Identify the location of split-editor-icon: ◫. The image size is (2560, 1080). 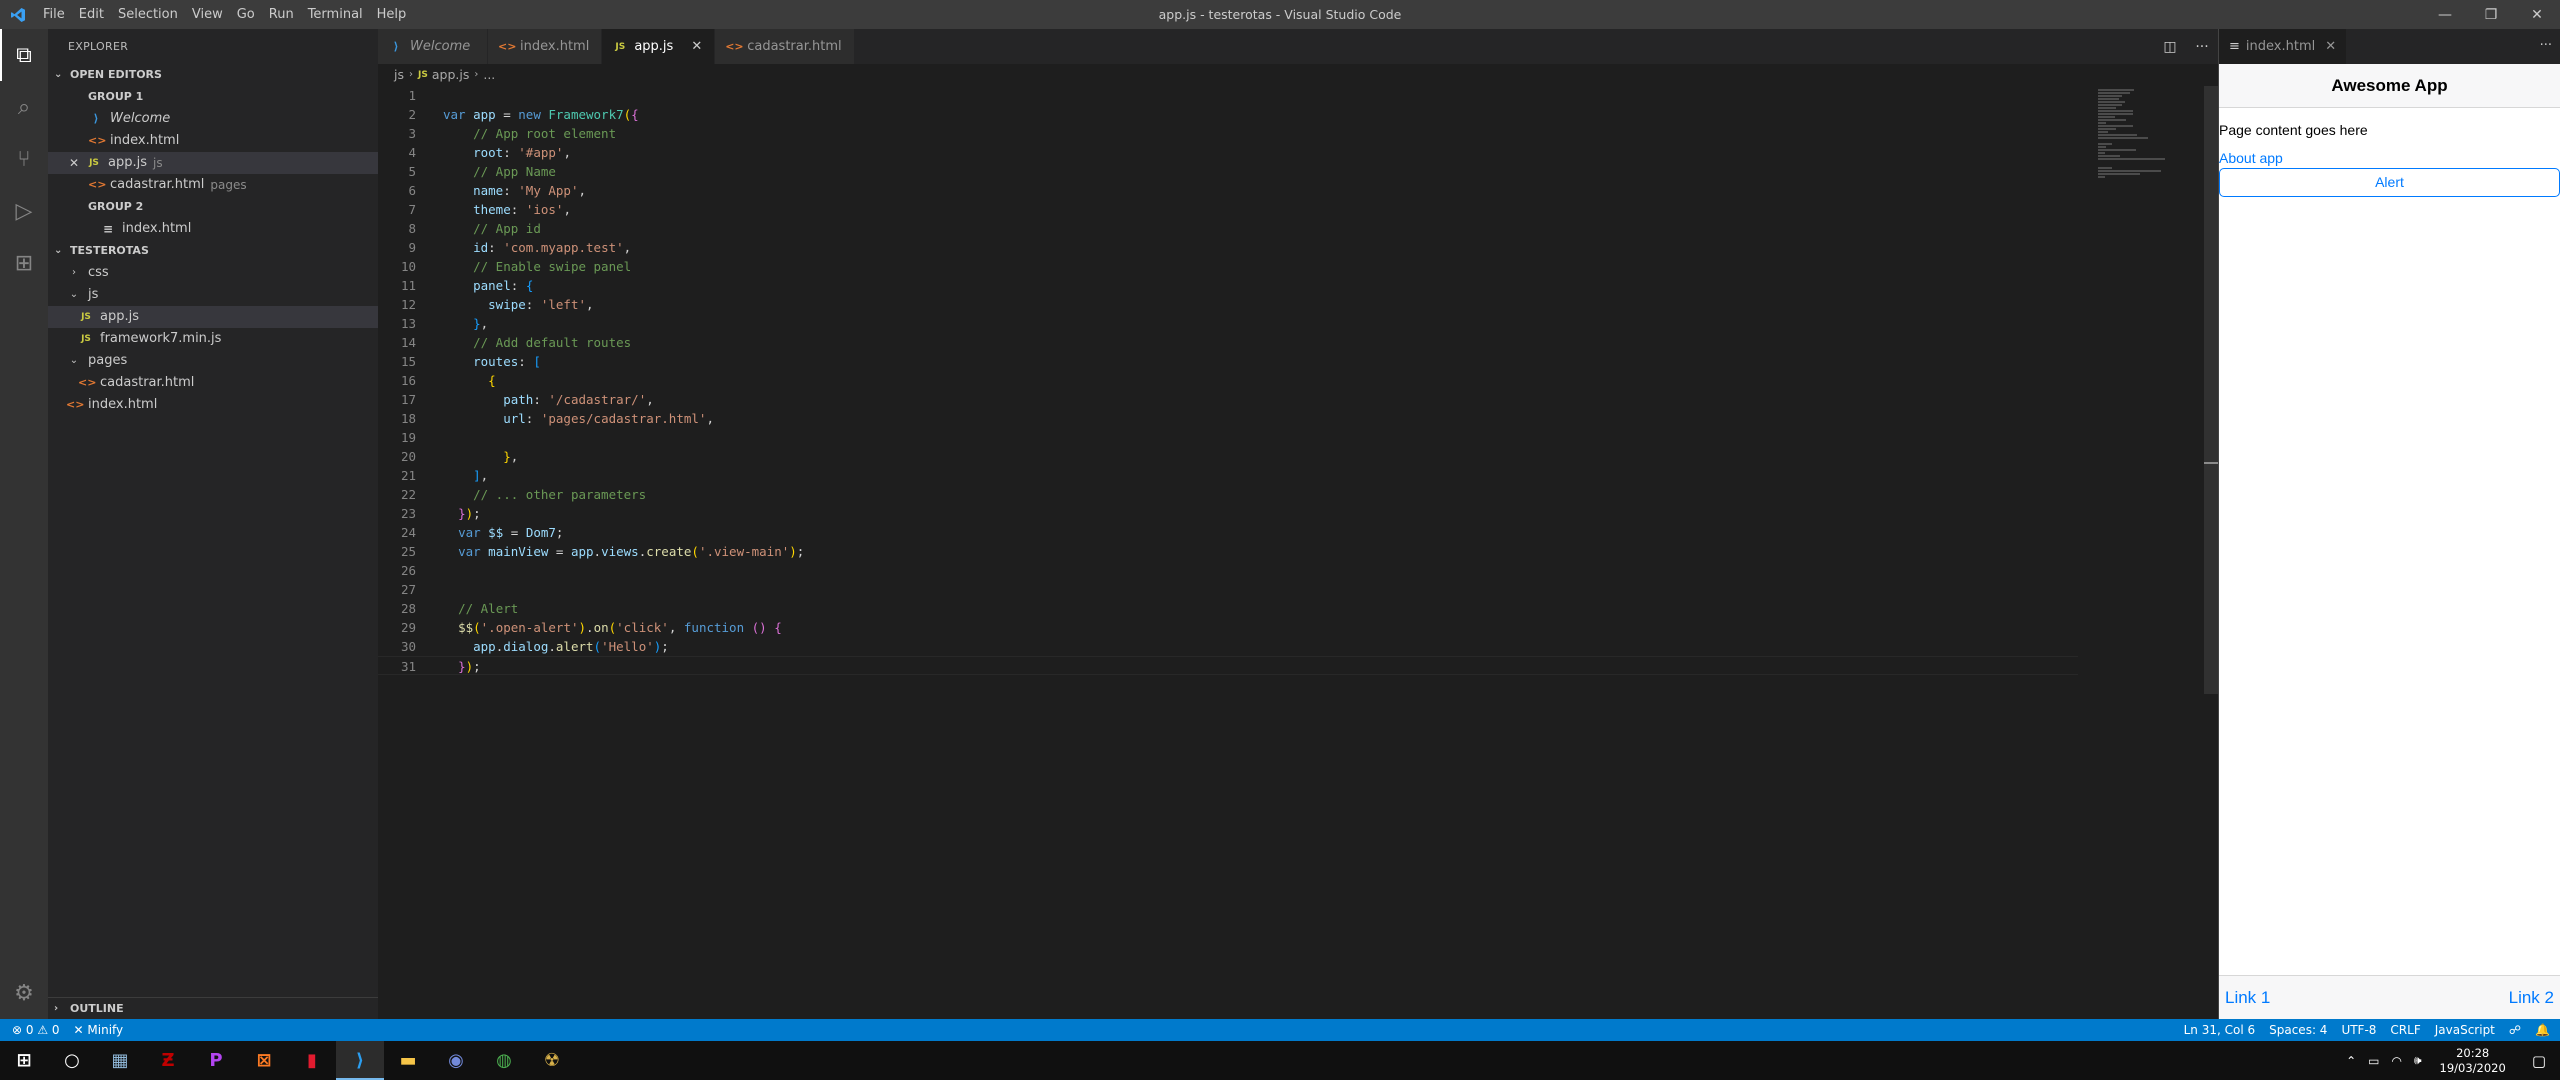
(2170, 47).